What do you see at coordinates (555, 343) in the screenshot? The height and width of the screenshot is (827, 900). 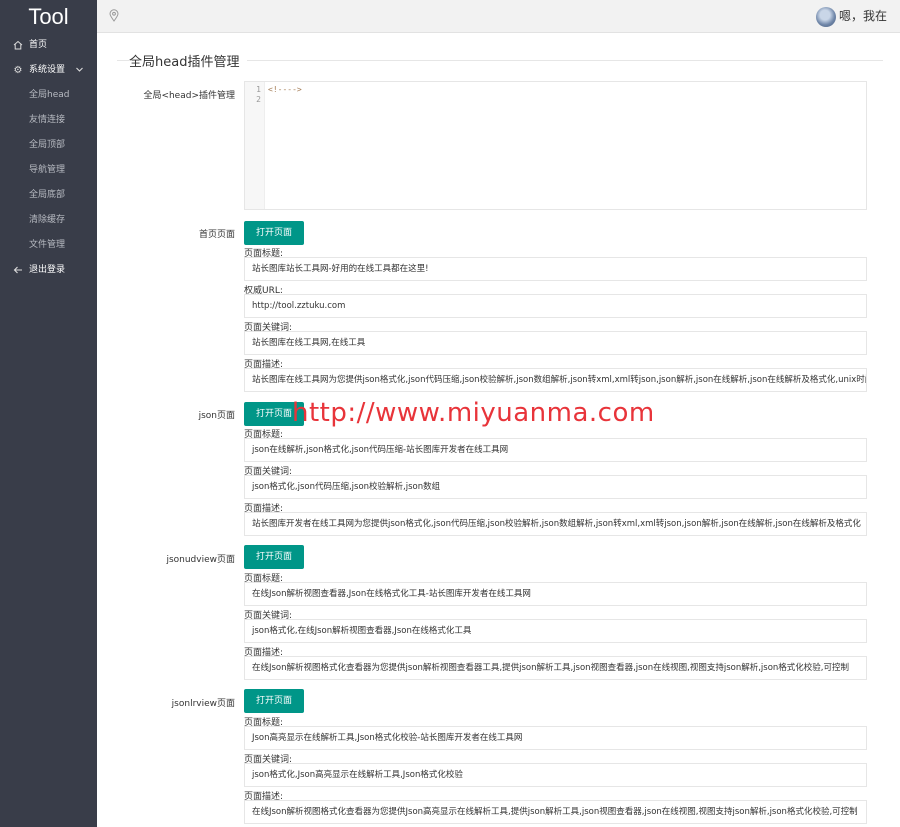 I see `keywords-input: 站长图库在线工具网,在线工具` at bounding box center [555, 343].